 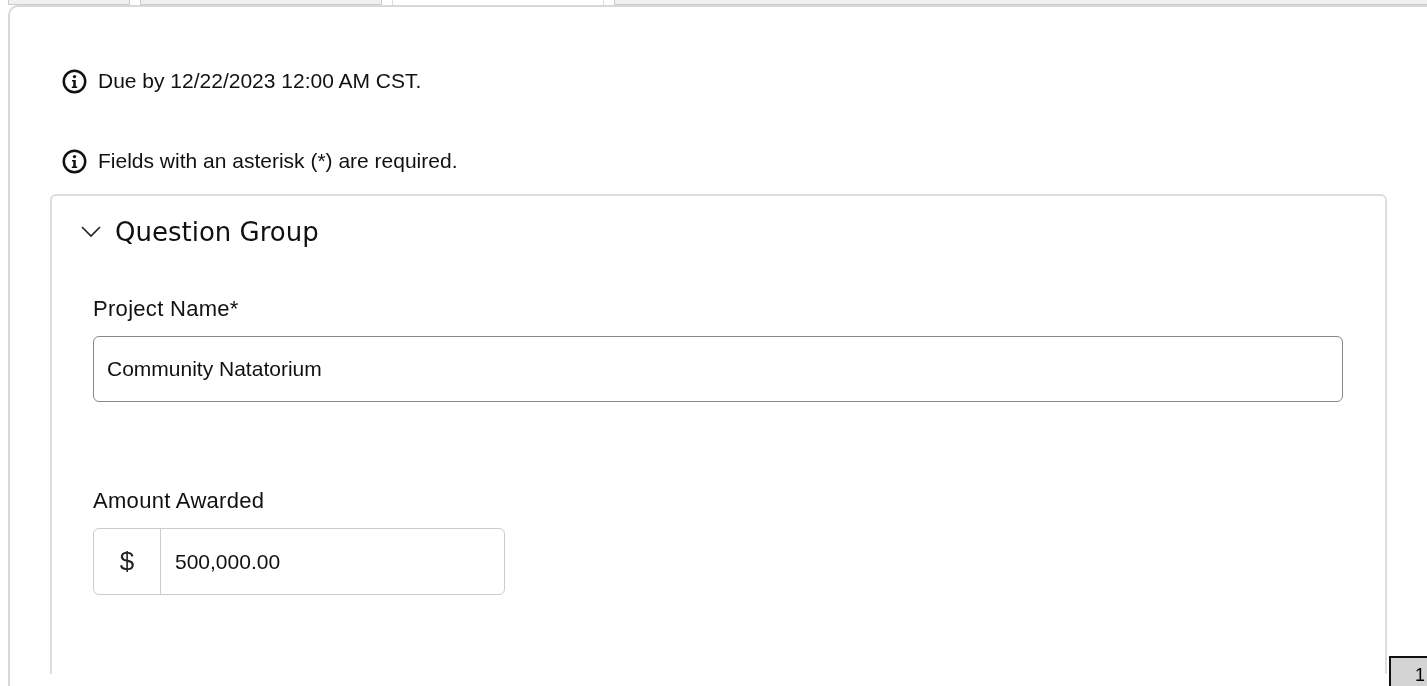 I want to click on page-button: 1, so click(x=1408, y=671).